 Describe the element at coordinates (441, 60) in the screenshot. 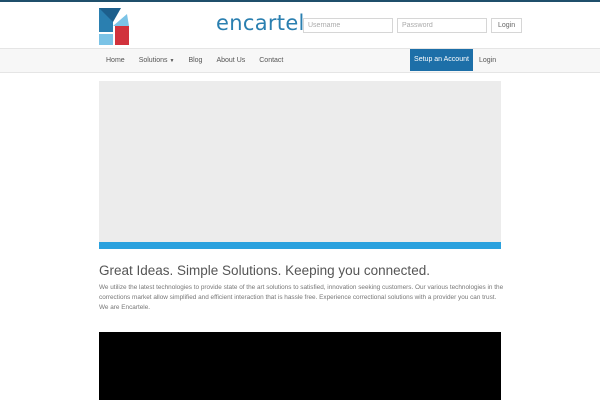

I see `setup-account-button: Setup an Account` at that location.